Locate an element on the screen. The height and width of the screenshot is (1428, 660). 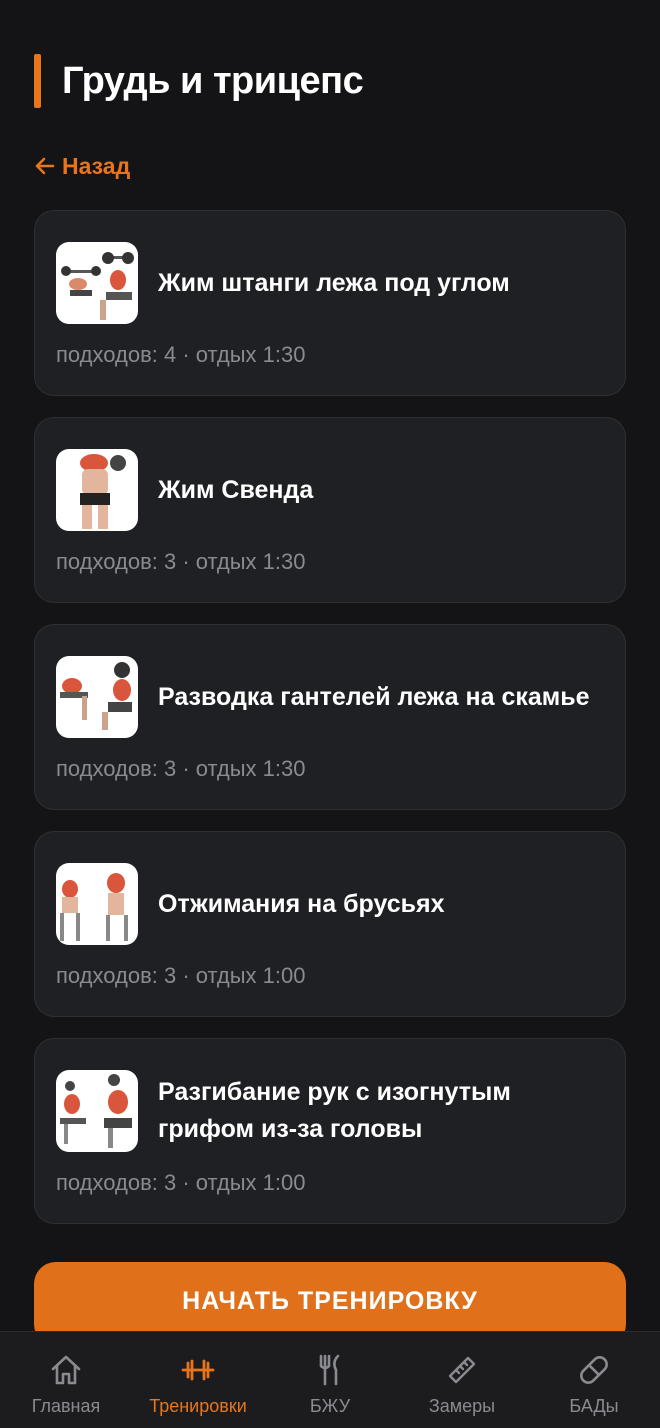
tab-supplements: БАДы is located at coordinates (594, 1380).